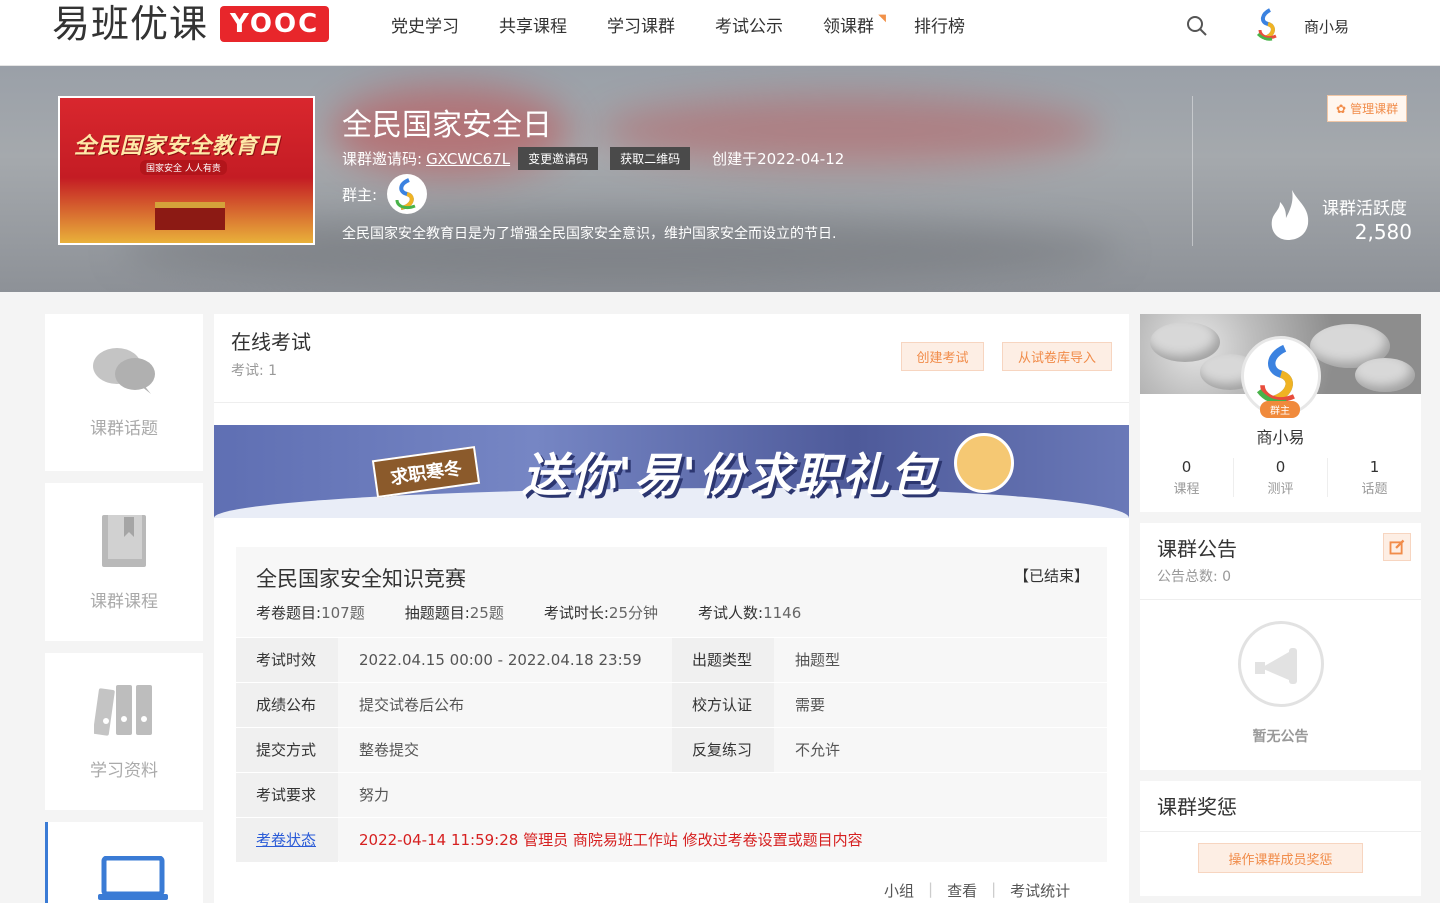 The width and height of the screenshot is (1440, 903). Describe the element at coordinates (124, 602) in the screenshot. I see `sidebar-item-label: 课群课程` at that location.